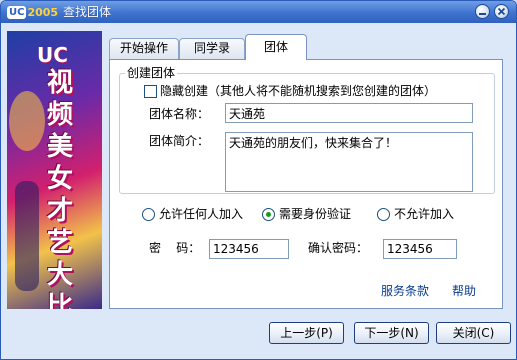 The width and height of the screenshot is (517, 360). What do you see at coordinates (201, 214) in the screenshot?
I see `radio-allow-anyone-label: 允许任何人加入` at bounding box center [201, 214].